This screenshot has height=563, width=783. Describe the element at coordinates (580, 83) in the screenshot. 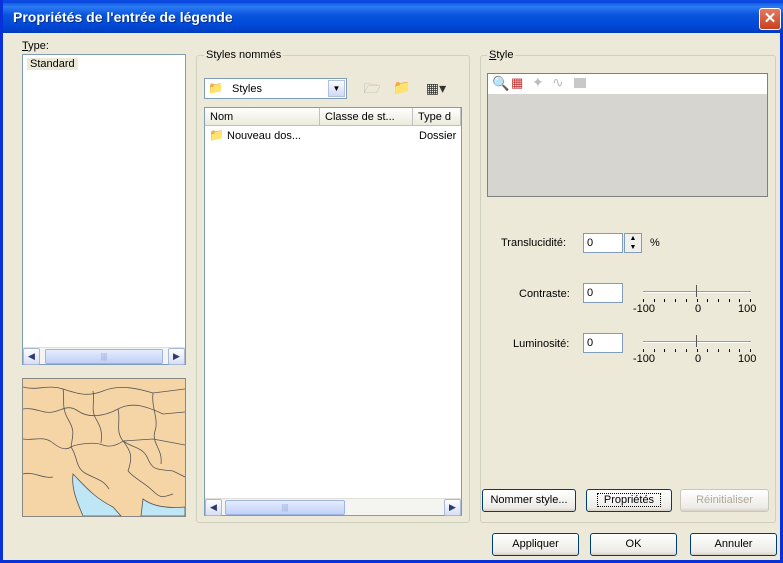

I see `fill-icon` at that location.